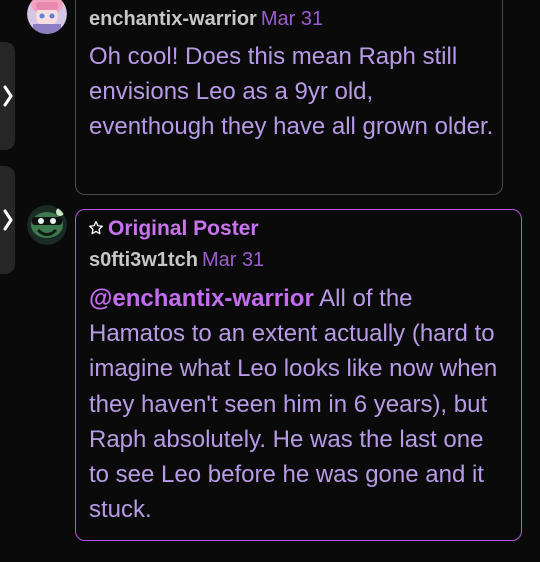 The width and height of the screenshot is (540, 562). I want to click on comment-username: s0fti3w1tch, so click(143, 260).